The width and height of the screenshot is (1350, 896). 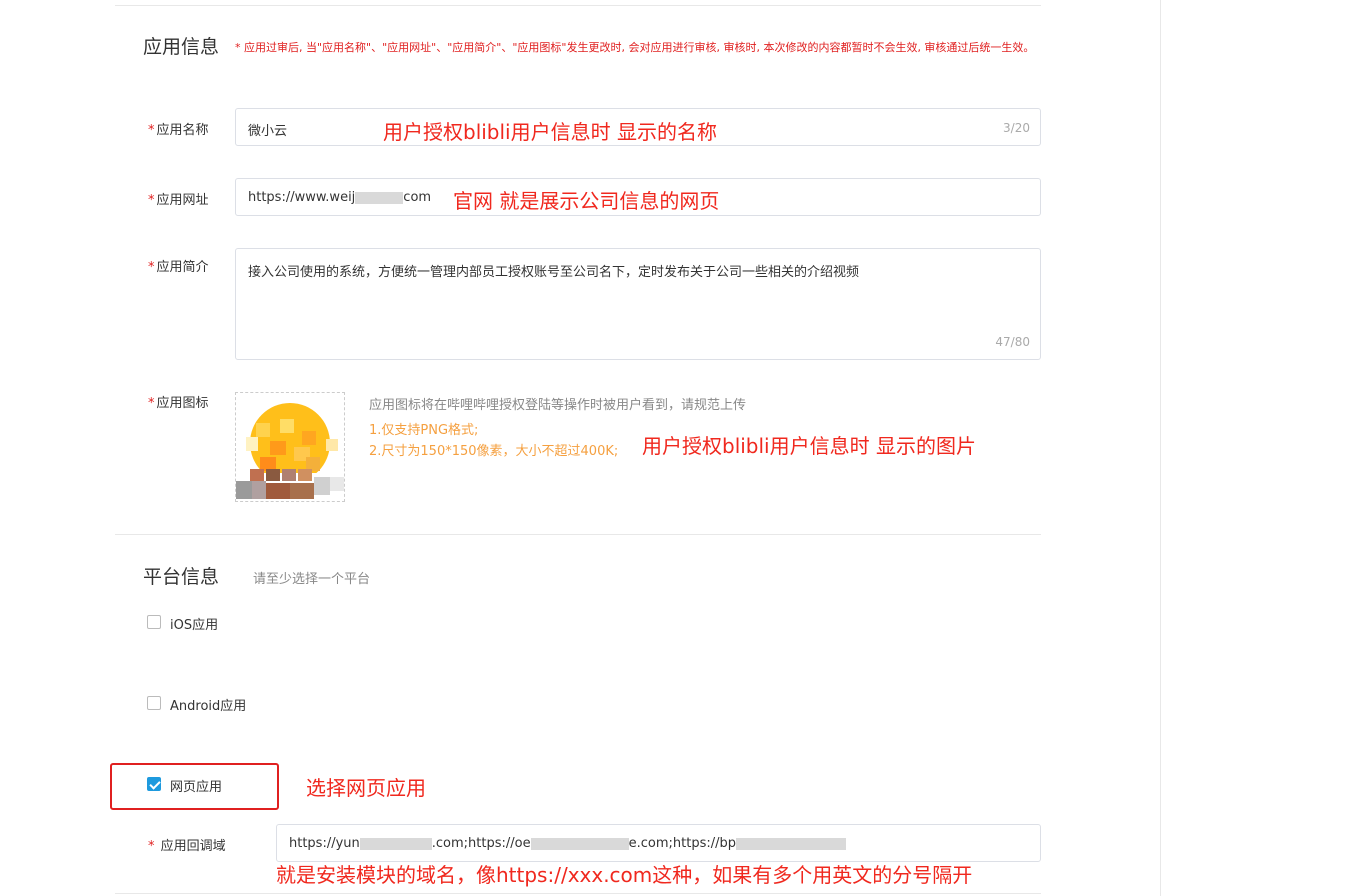 I want to click on app-name-value: 微小云, so click(x=268, y=131).